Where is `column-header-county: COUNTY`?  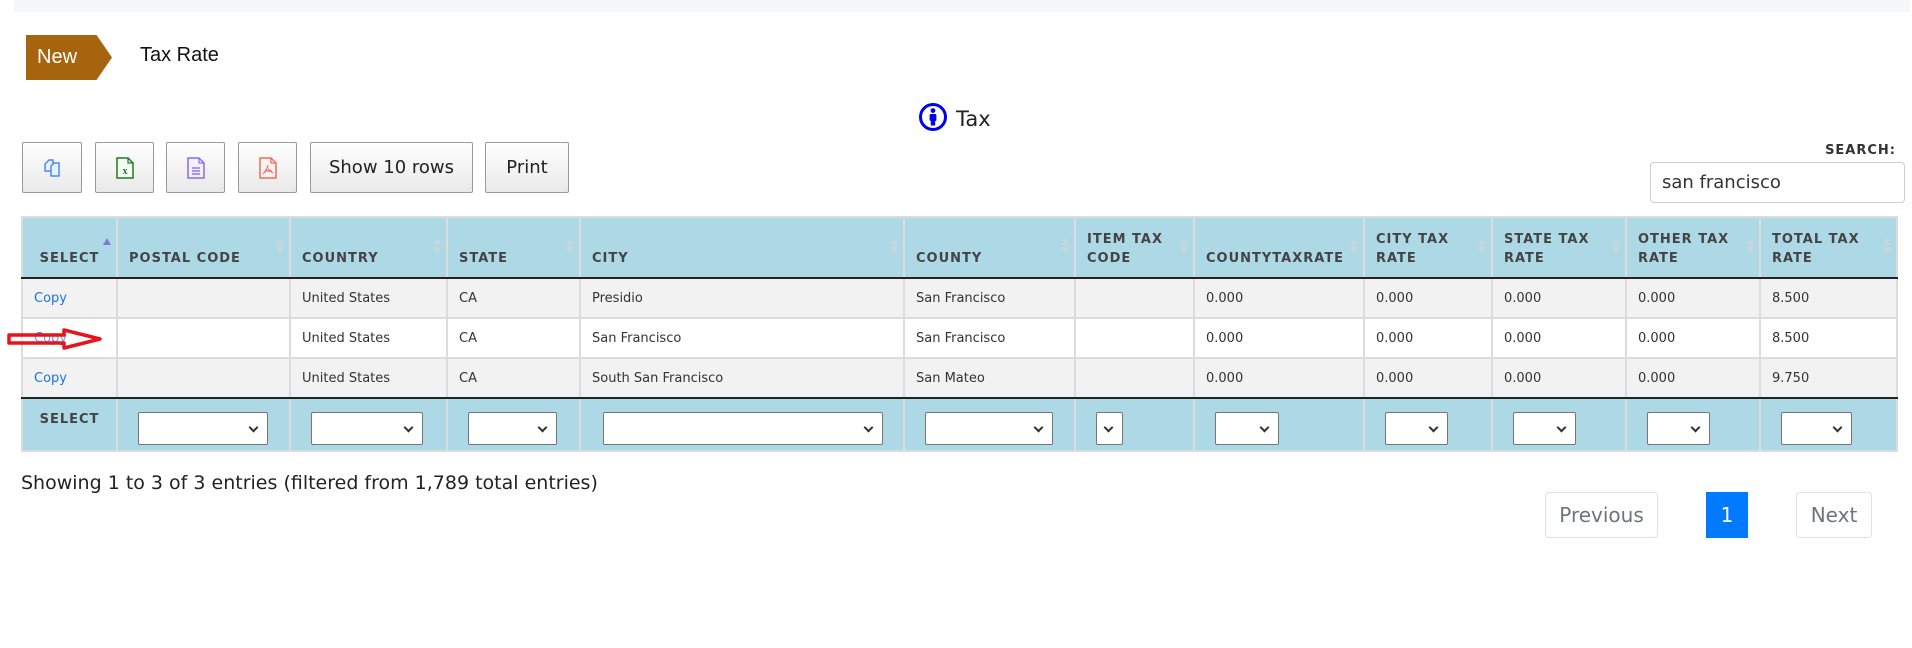 column-header-county: COUNTY is located at coordinates (989, 247).